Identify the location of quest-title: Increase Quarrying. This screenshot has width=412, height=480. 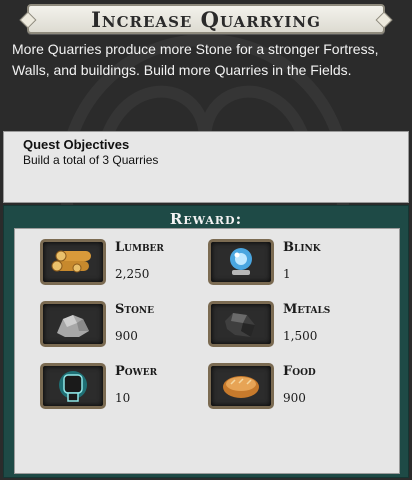
(206, 19).